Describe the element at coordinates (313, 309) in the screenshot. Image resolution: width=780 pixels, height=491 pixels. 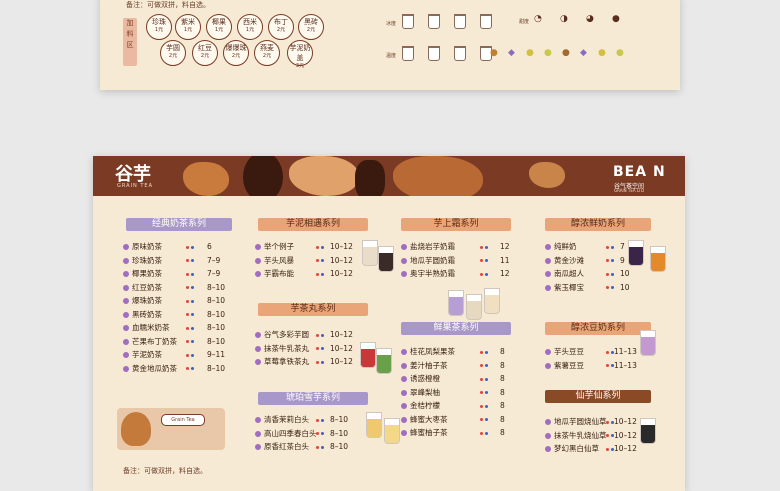
I see `section-title: 芋茶丸系列` at that location.